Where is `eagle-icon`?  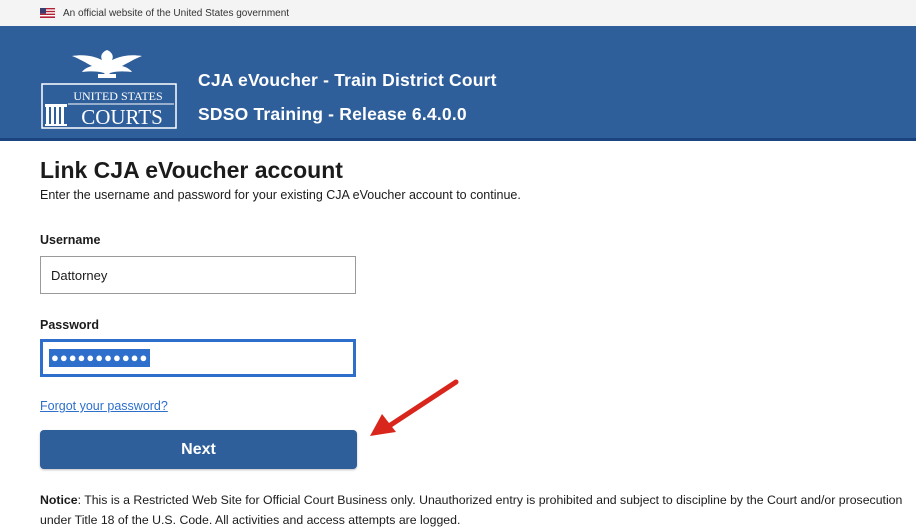
eagle-icon is located at coordinates (107, 64).